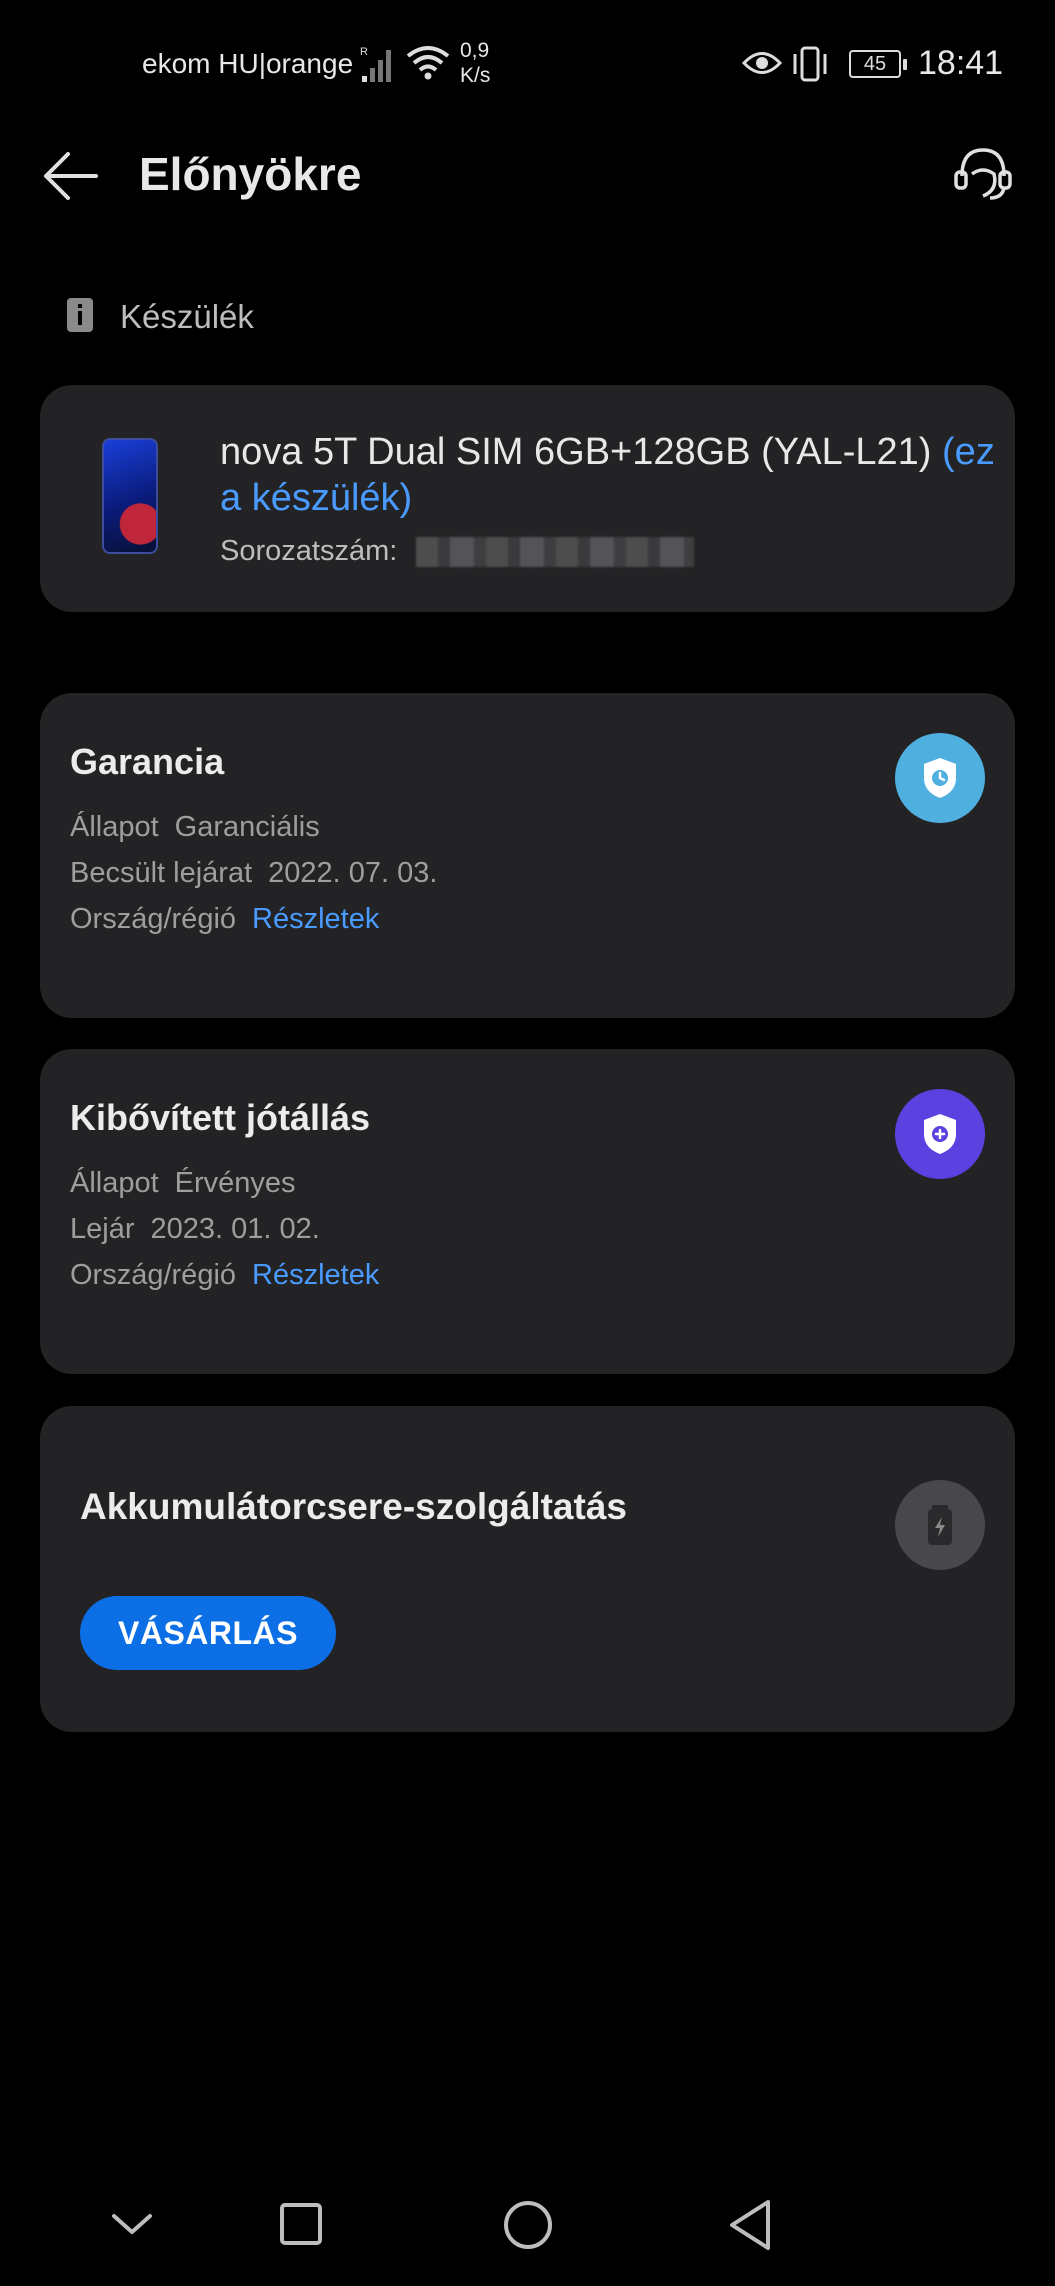  Describe the element at coordinates (983, 174) in the screenshot. I see `customer-support-icon` at that location.